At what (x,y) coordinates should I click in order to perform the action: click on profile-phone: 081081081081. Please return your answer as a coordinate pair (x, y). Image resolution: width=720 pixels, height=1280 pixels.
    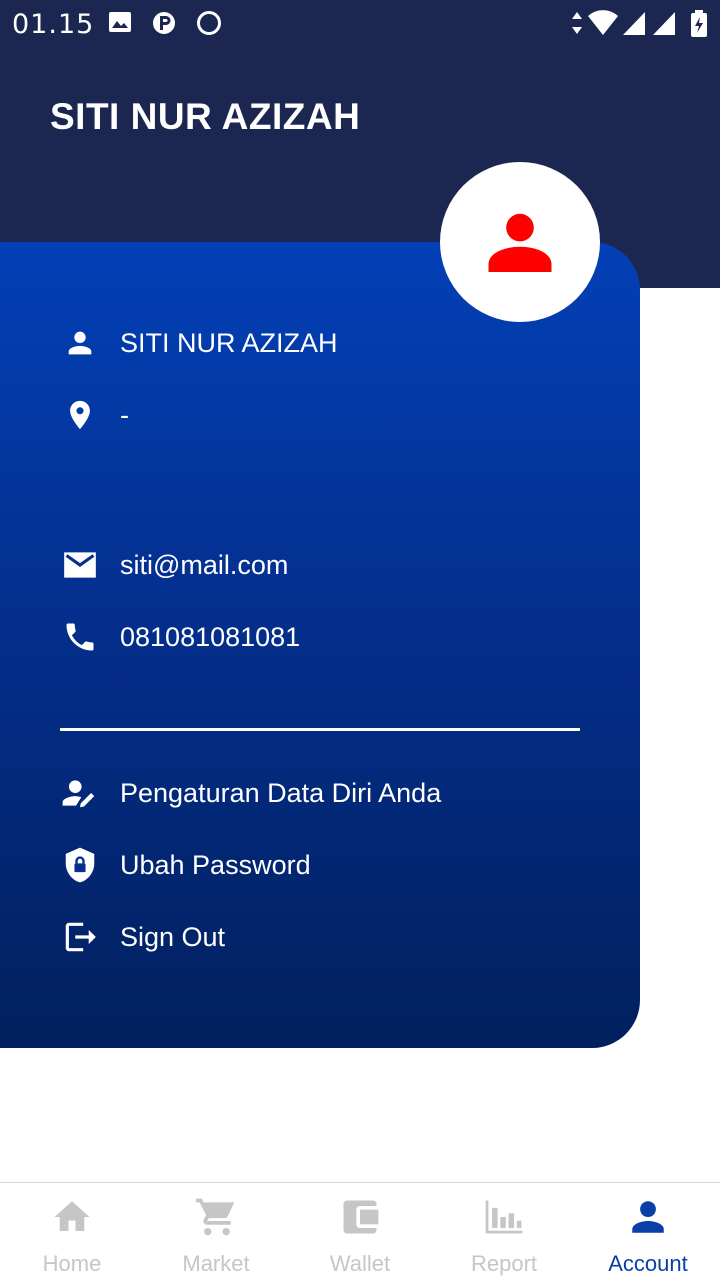
    Looking at the image, I should click on (210, 636).